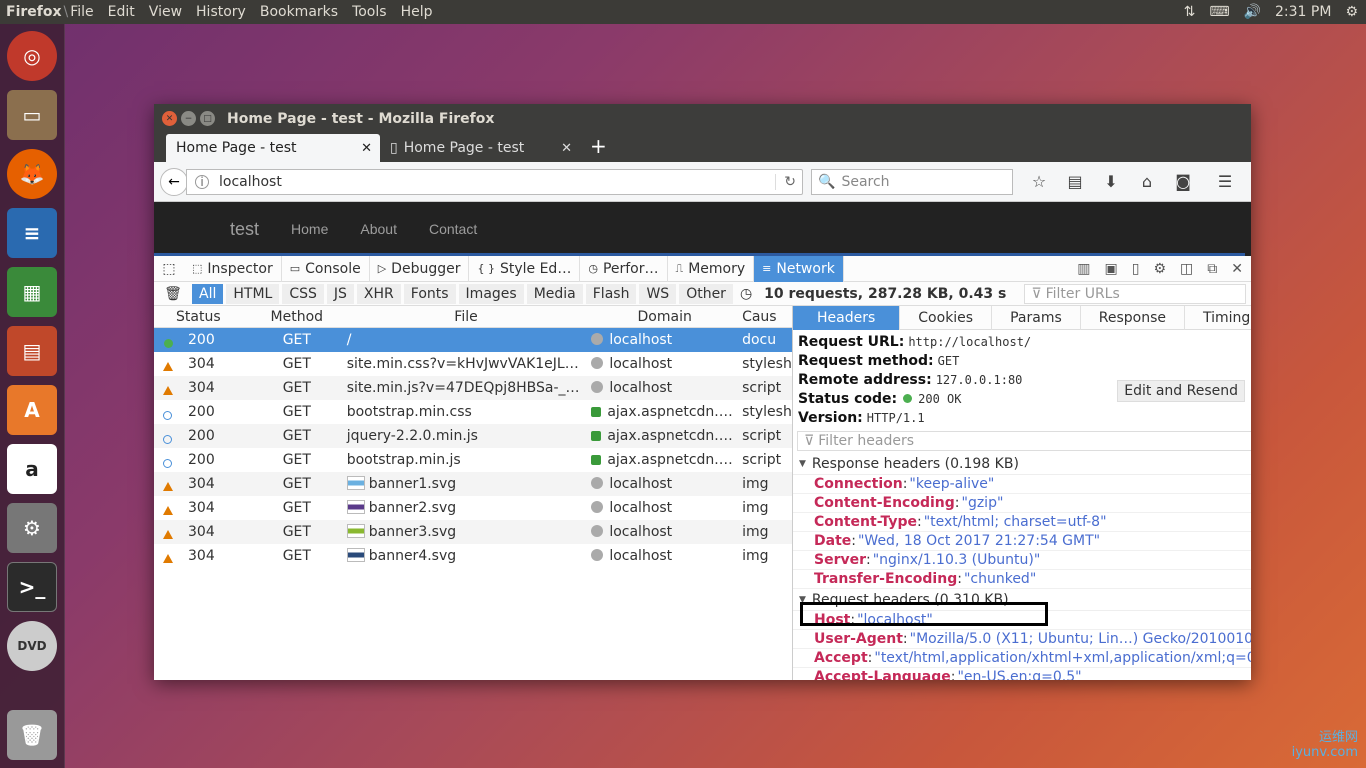  What do you see at coordinates (378, 293) in the screenshot?
I see `filter-xhr: XHR` at bounding box center [378, 293].